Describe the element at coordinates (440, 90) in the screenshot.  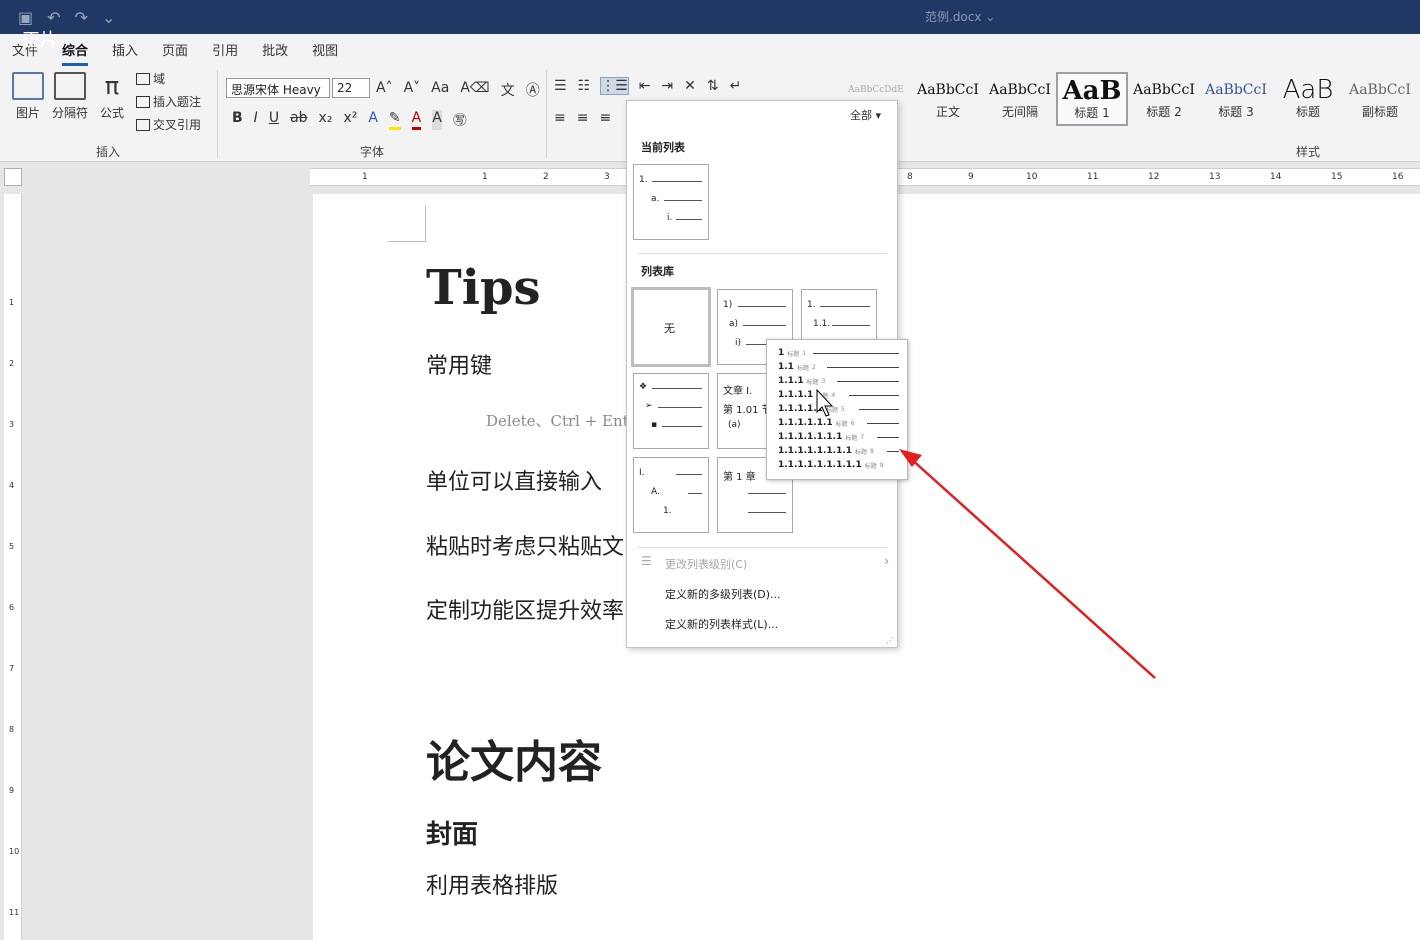
I see `change-case-icon: Aa` at that location.